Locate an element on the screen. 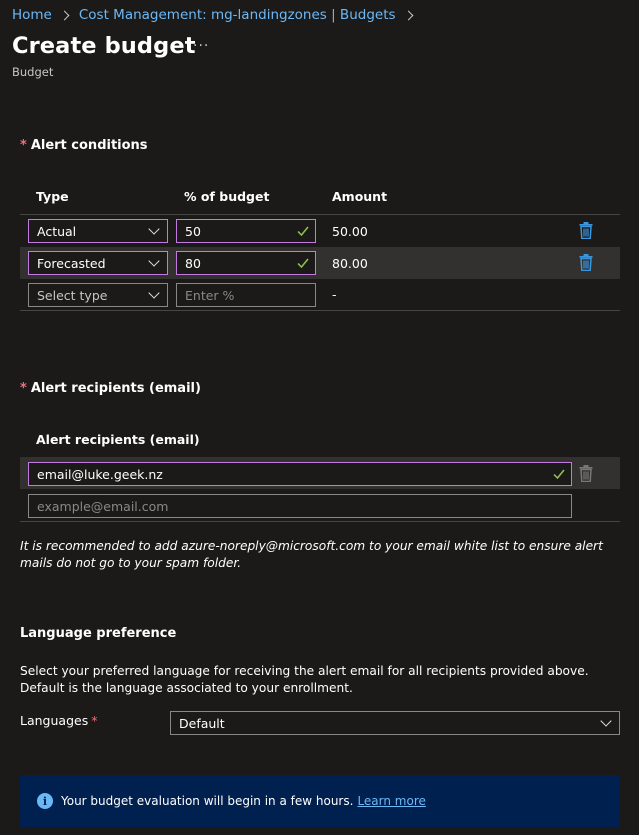 This screenshot has width=639, height=835. type-dropdown-row-1: Actual is located at coordinates (98, 231).